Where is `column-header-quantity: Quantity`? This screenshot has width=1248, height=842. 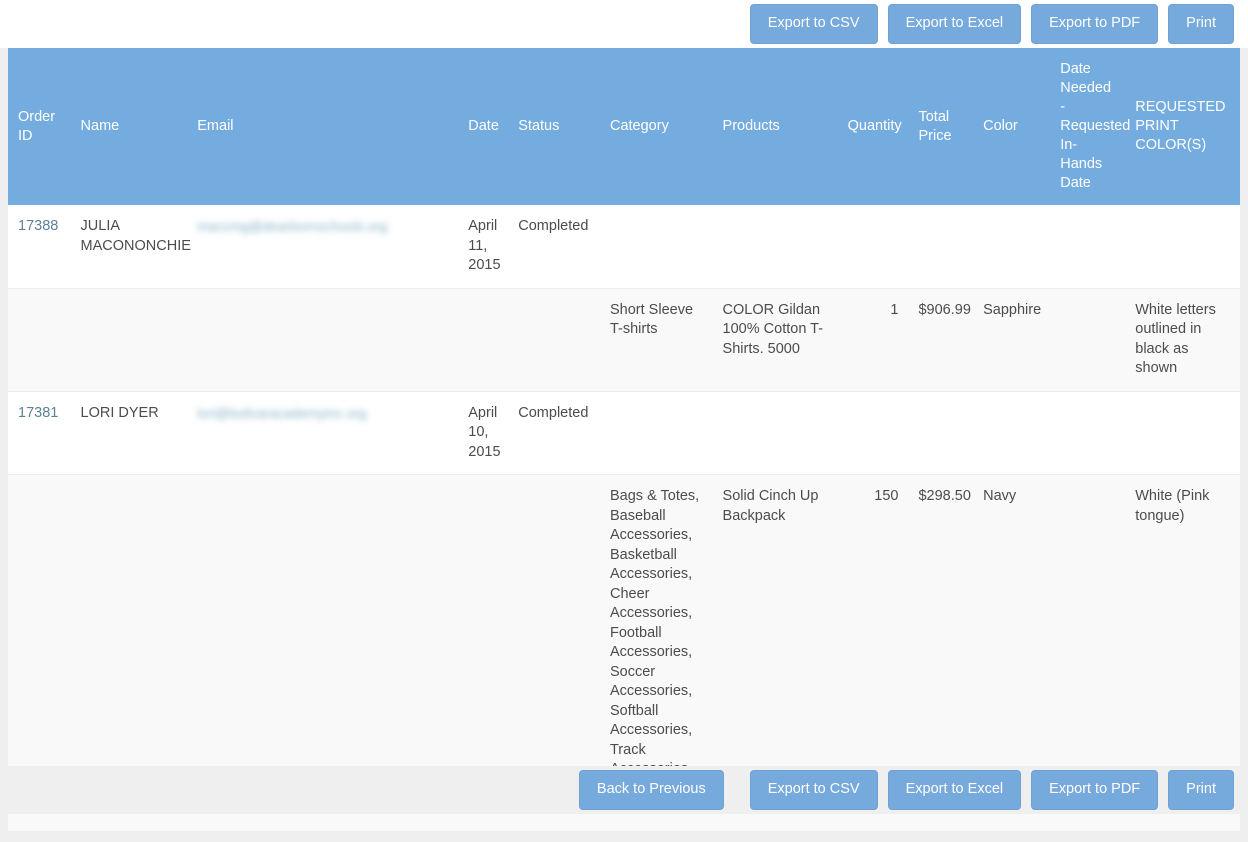 column-header-quantity: Quantity is located at coordinates (873, 126).